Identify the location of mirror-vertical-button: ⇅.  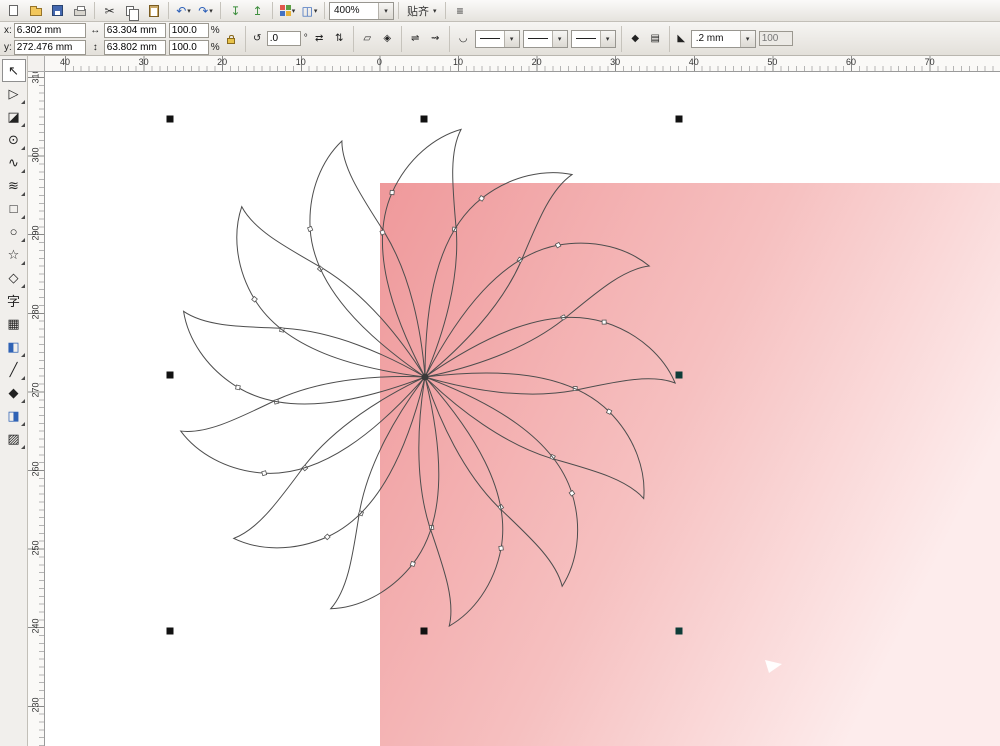
(339, 38).